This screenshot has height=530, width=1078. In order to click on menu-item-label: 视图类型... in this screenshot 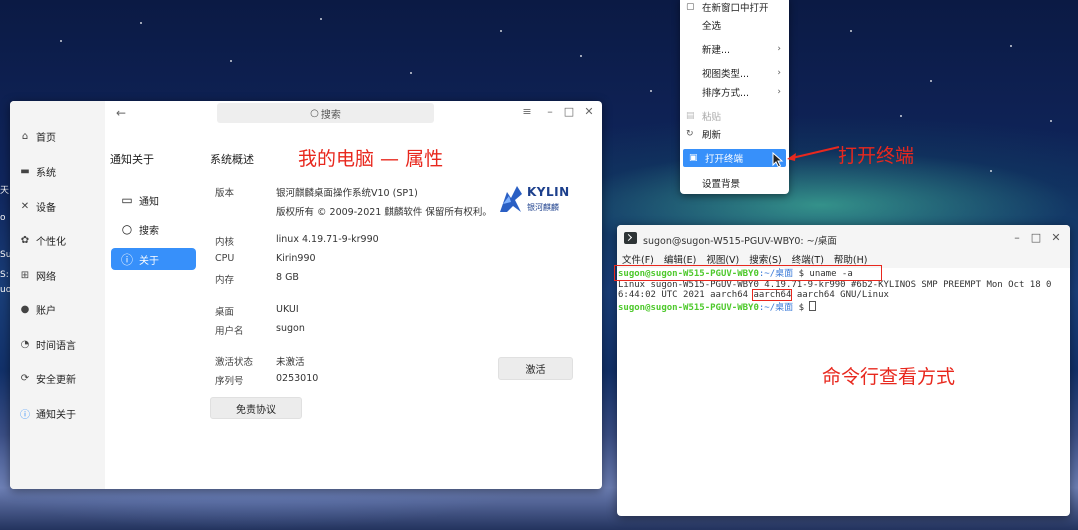, I will do `click(726, 74)`.